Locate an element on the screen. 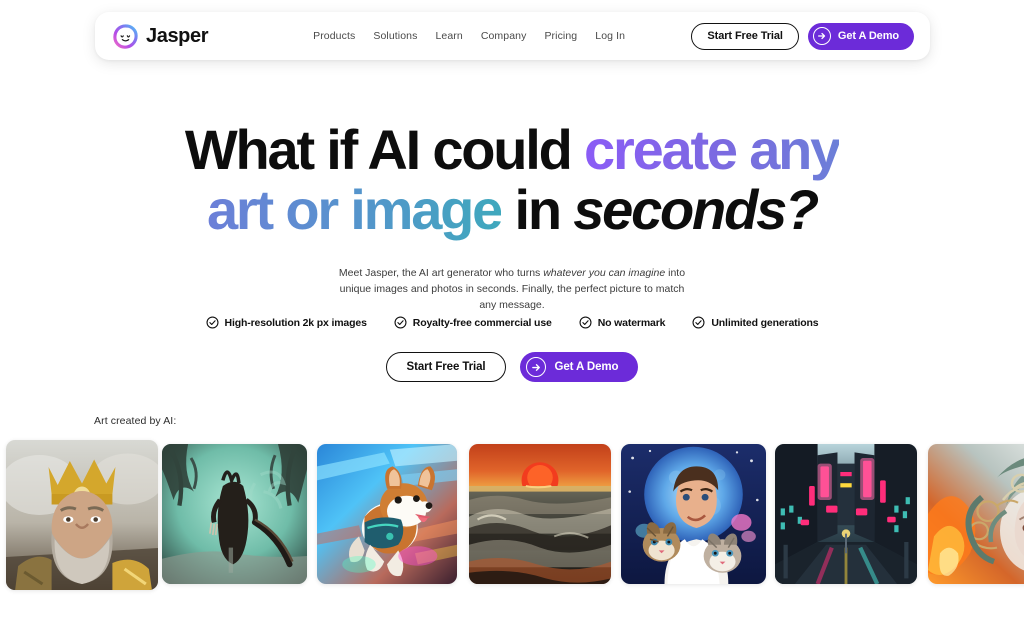 The image size is (1024, 626). header-actions: Start Free Trial Get A Demo is located at coordinates (802, 36).